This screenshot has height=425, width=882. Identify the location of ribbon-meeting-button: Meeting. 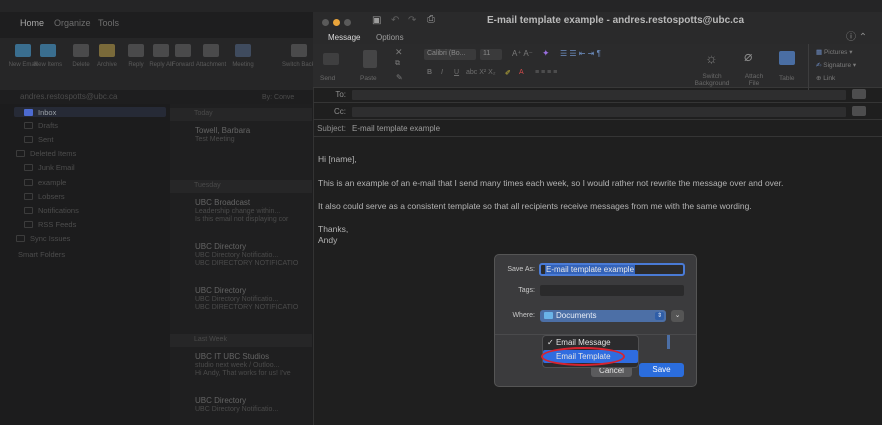
(243, 59).